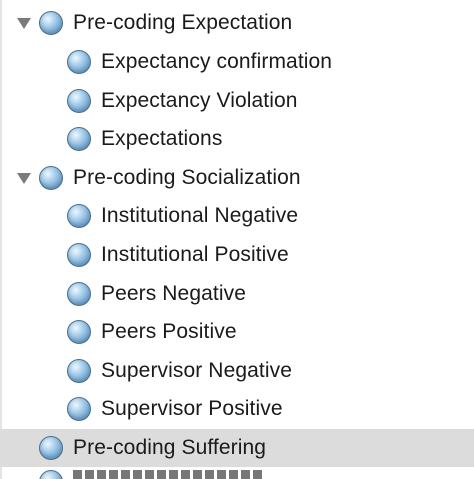 The height and width of the screenshot is (479, 474). I want to click on tree-item-pre-coding-socialization: Pre-coding Socialization, so click(237, 178).